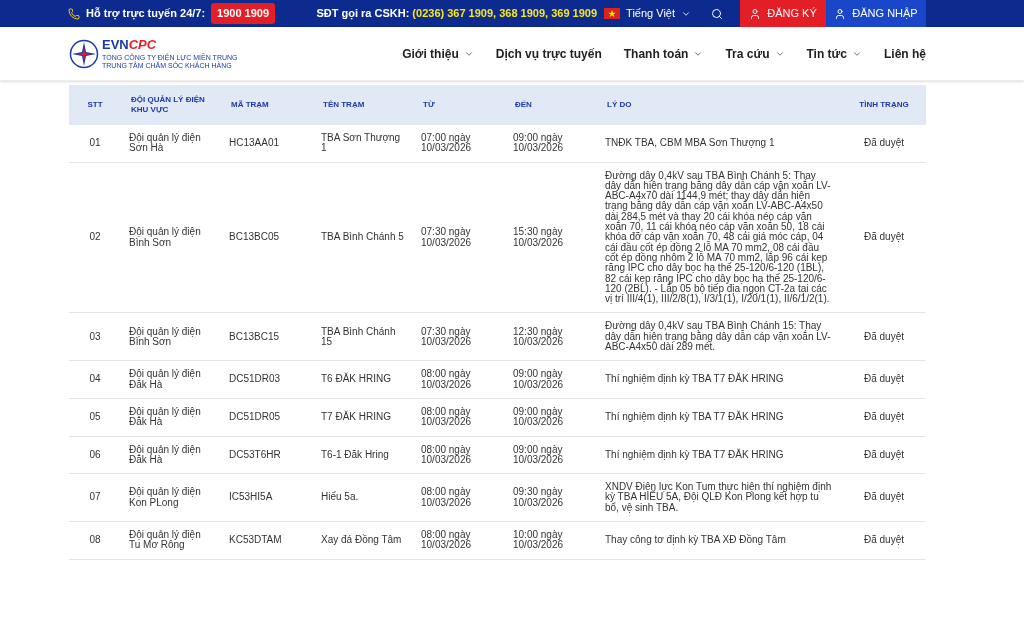  I want to click on brand-name: EVNCPC, so click(130, 44).